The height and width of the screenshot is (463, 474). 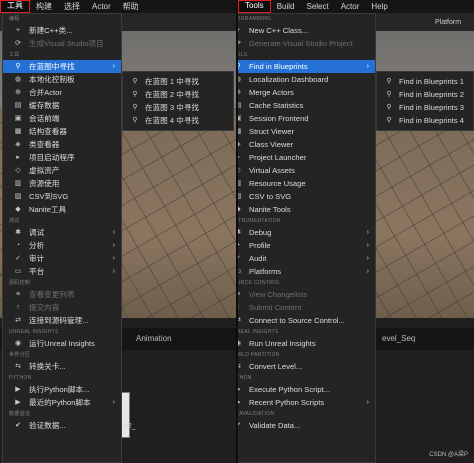 What do you see at coordinates (62, 144) in the screenshot?
I see `menu-item-class-viewer: ◈ 类查看器` at bounding box center [62, 144].